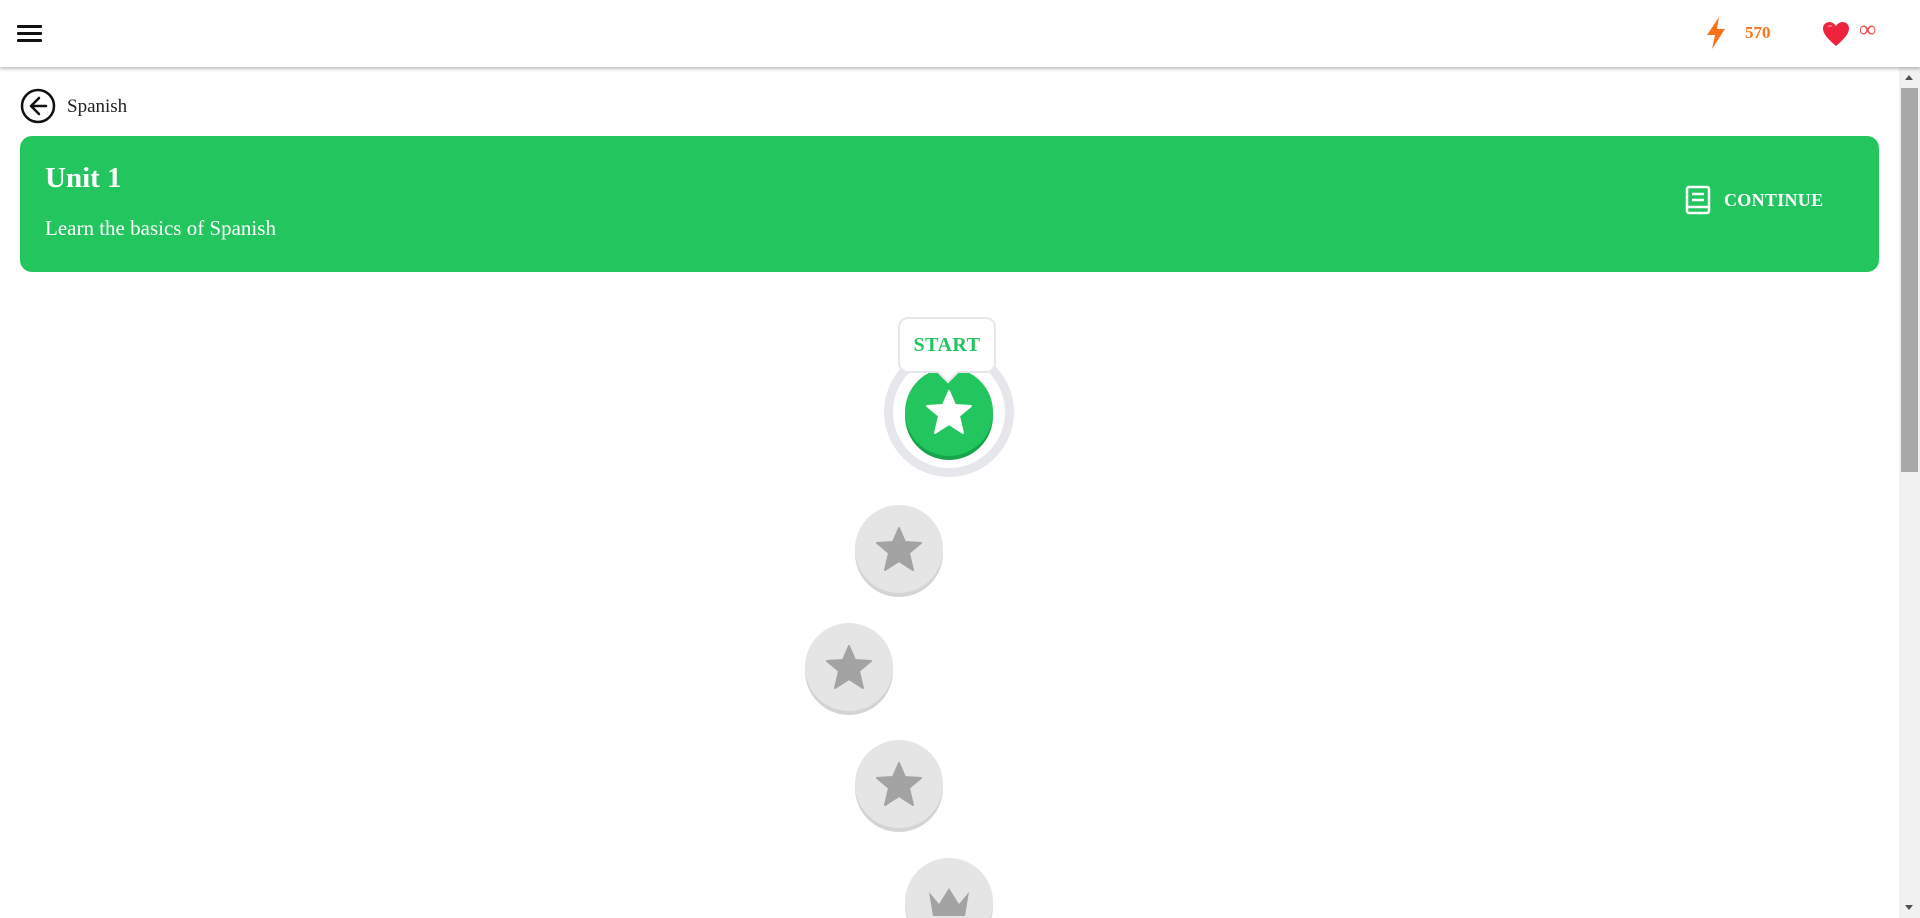  I want to click on hamburger-menu-icon, so click(30, 33).